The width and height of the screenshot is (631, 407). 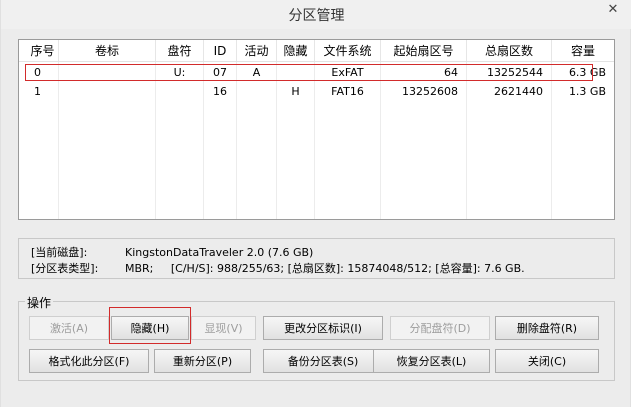 I want to click on backup-partition-table-button: 备份分区表(S), so click(x=323, y=361).